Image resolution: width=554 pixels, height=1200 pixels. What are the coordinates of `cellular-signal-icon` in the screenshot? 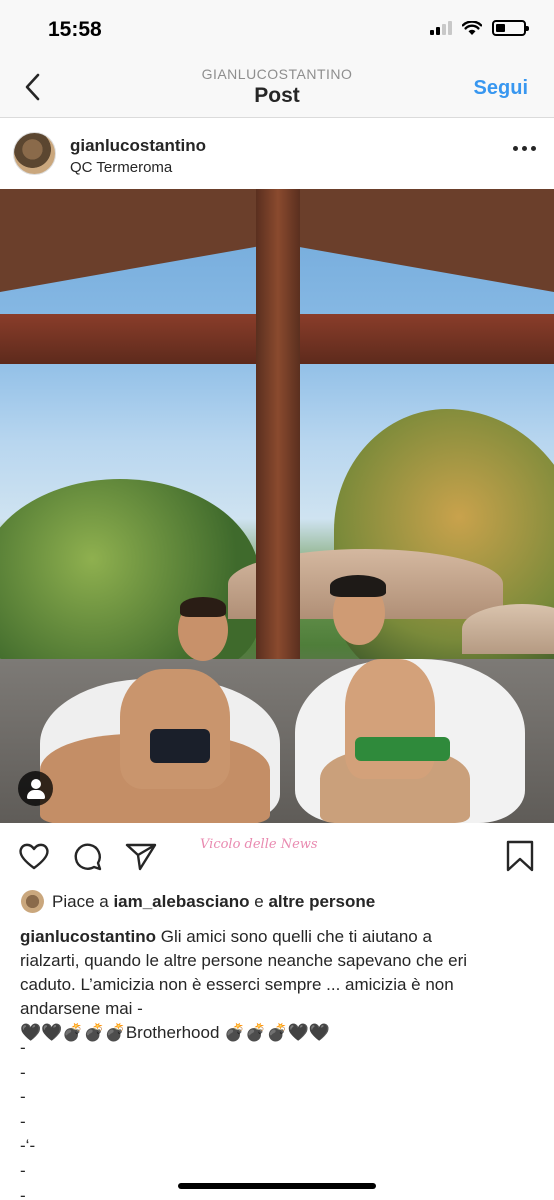 It's located at (441, 28).